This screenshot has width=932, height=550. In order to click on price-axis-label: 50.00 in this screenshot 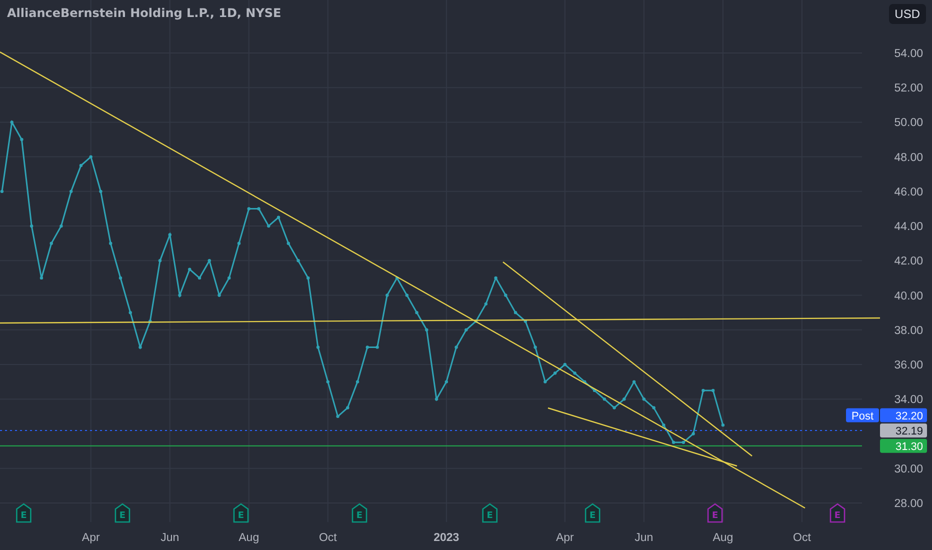, I will do `click(908, 123)`.